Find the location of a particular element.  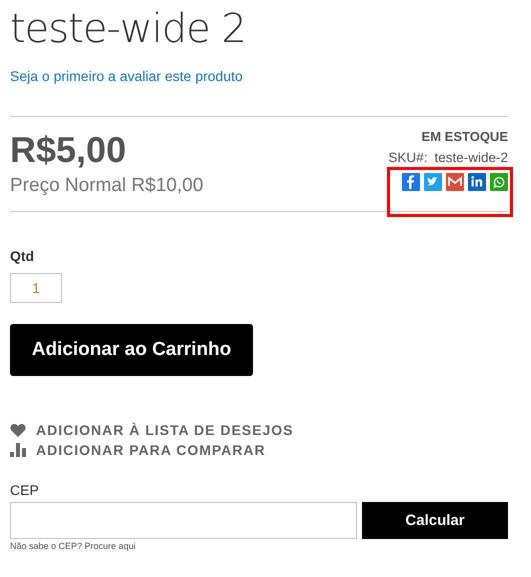

quantity-label: Qtd is located at coordinates (23, 256).